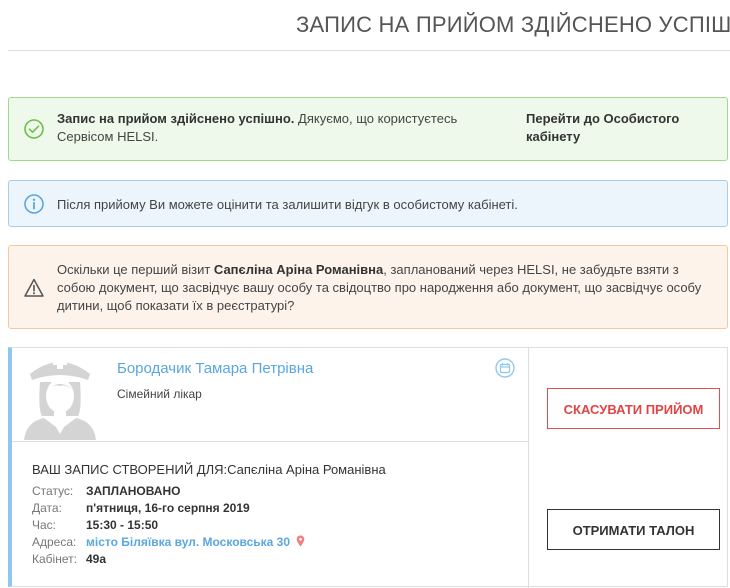 The width and height of the screenshot is (730, 588). Describe the element at coordinates (188, 542) in the screenshot. I see `address-link: місто Біляївка вул. Московська 30` at that location.